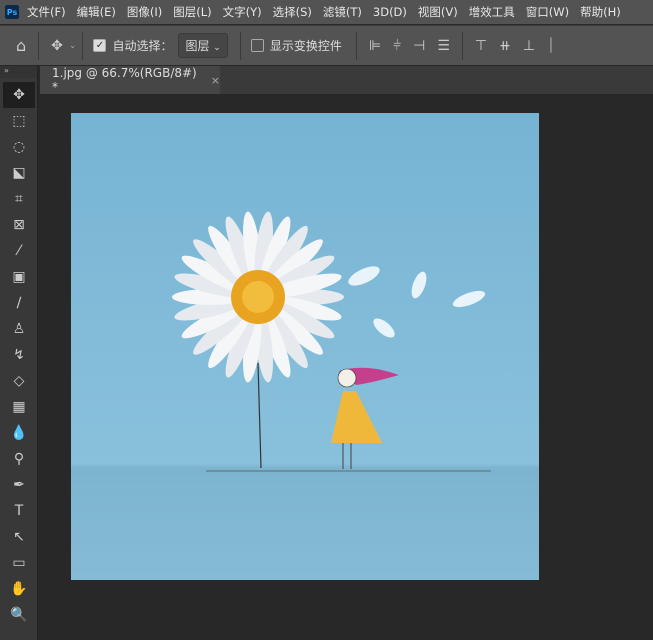 This screenshot has width=653, height=640. I want to click on align-hcenter-icon: ⫩, so click(397, 46).